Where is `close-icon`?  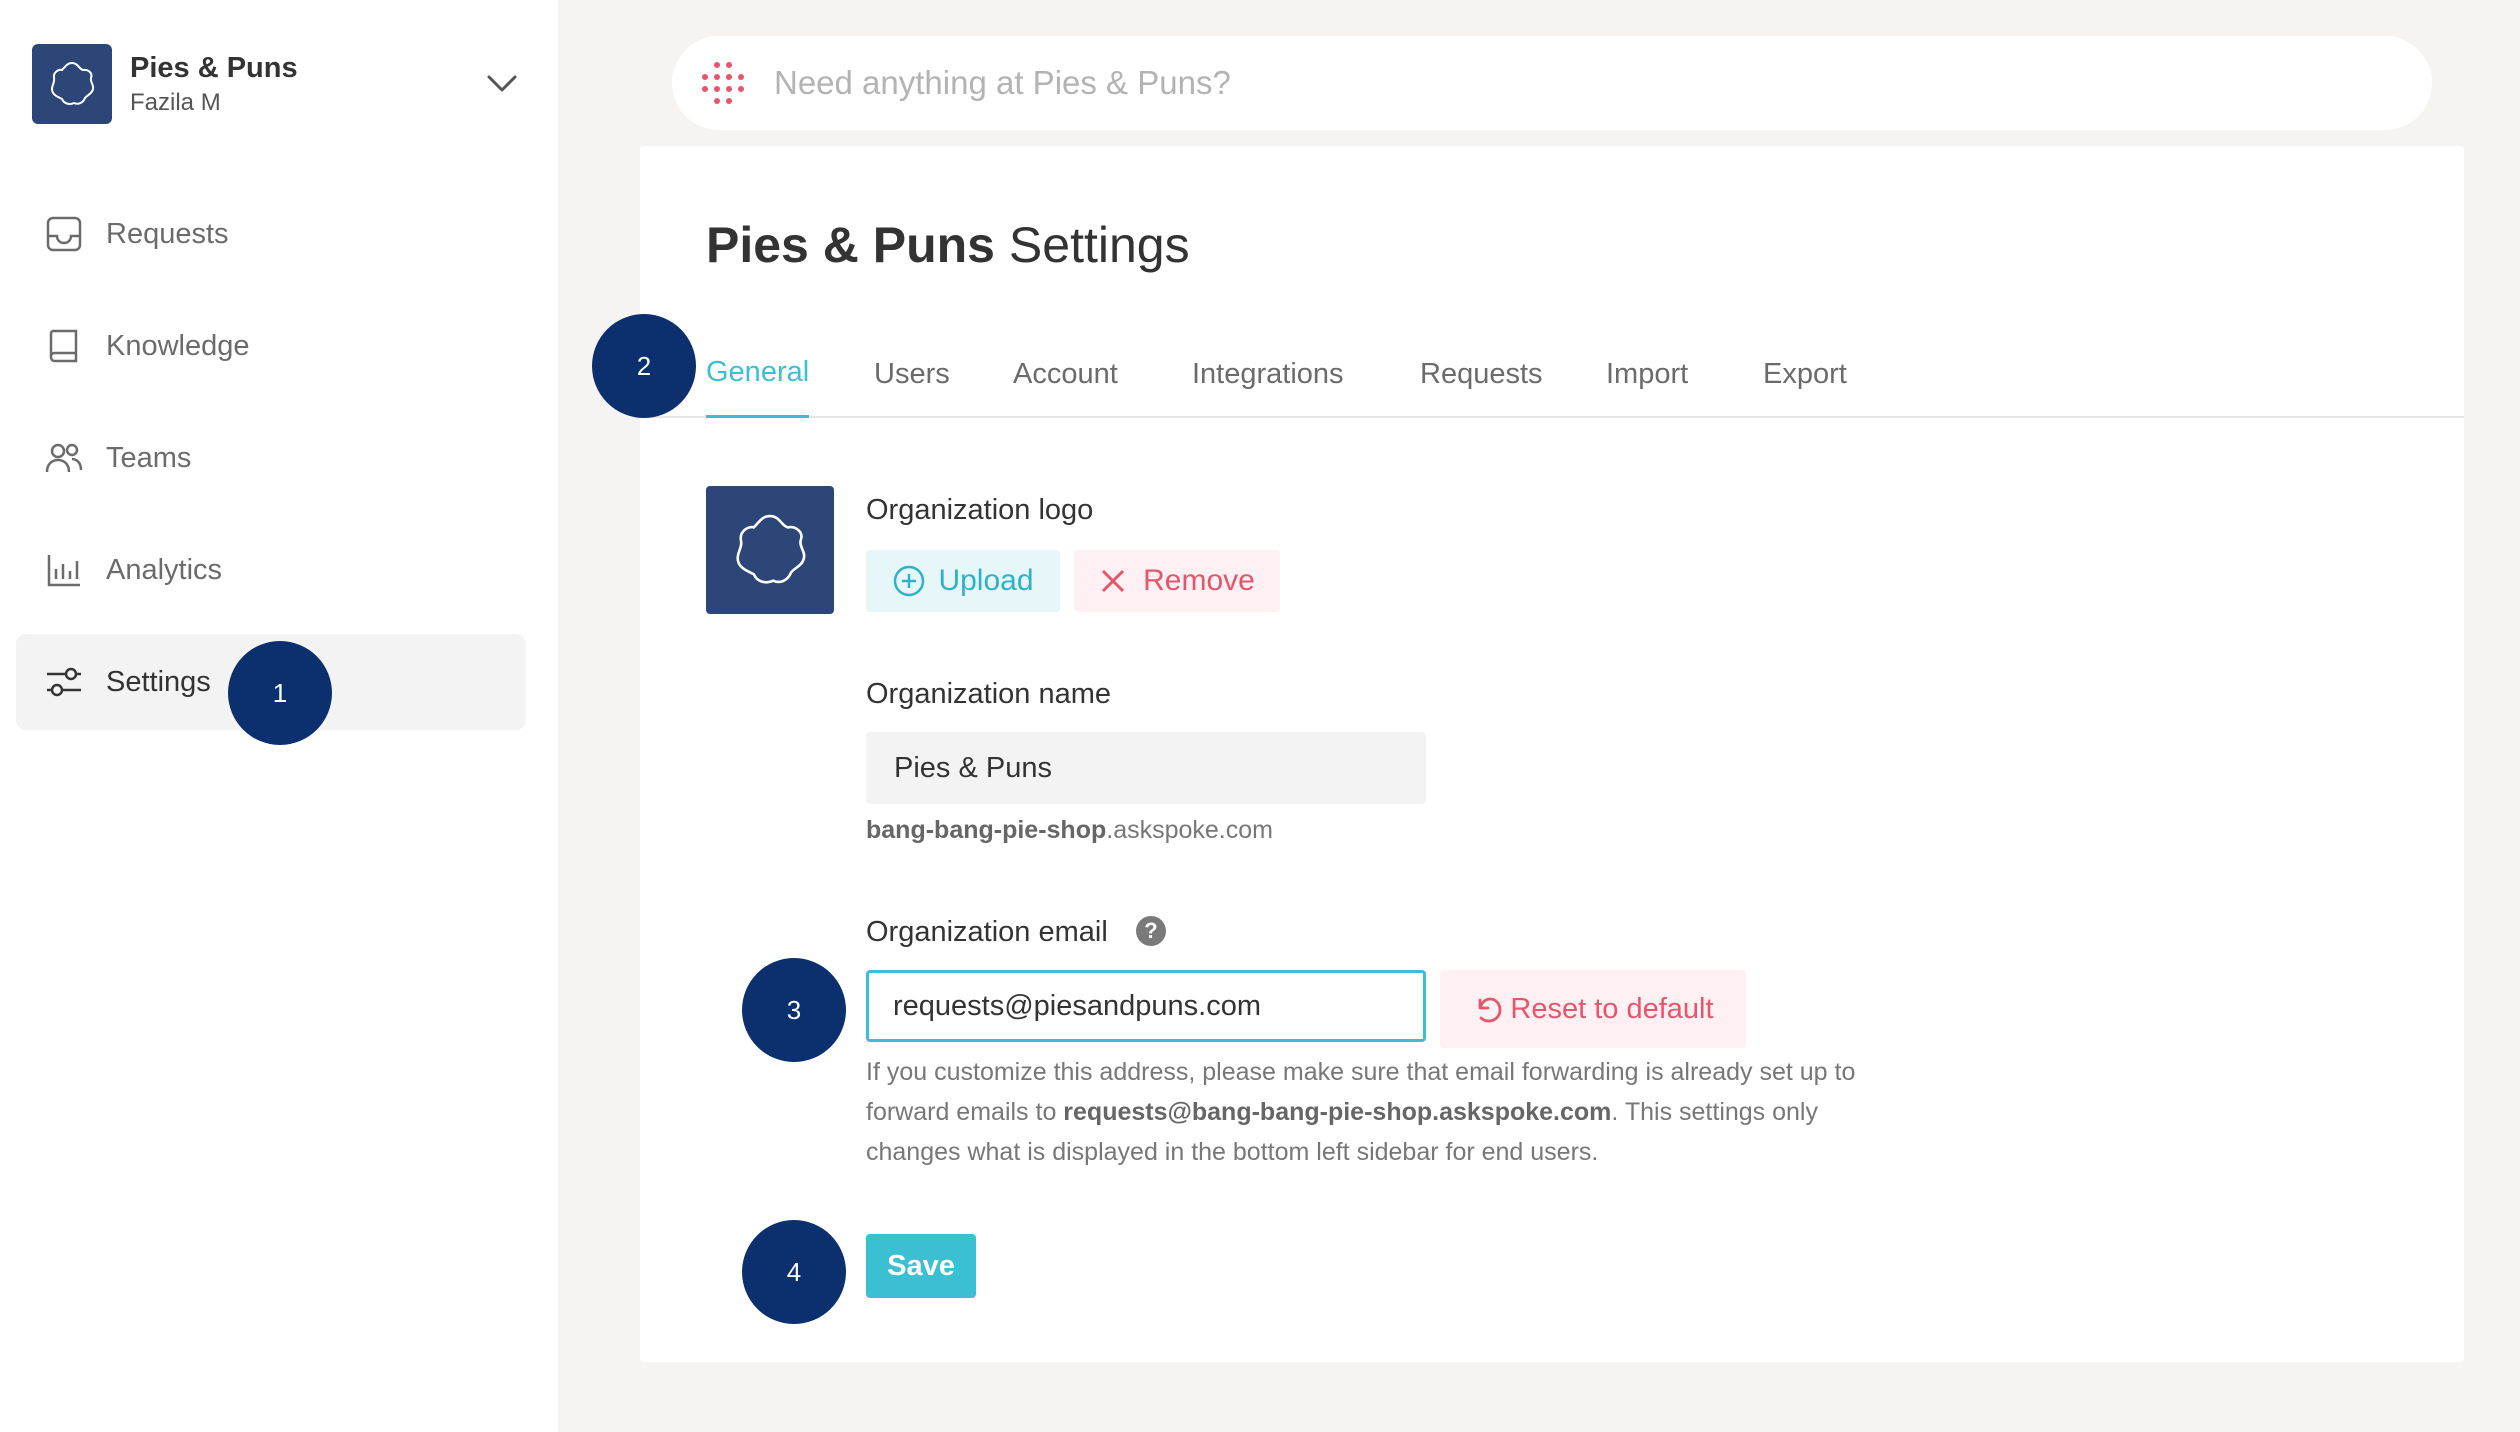
close-icon is located at coordinates (1113, 581).